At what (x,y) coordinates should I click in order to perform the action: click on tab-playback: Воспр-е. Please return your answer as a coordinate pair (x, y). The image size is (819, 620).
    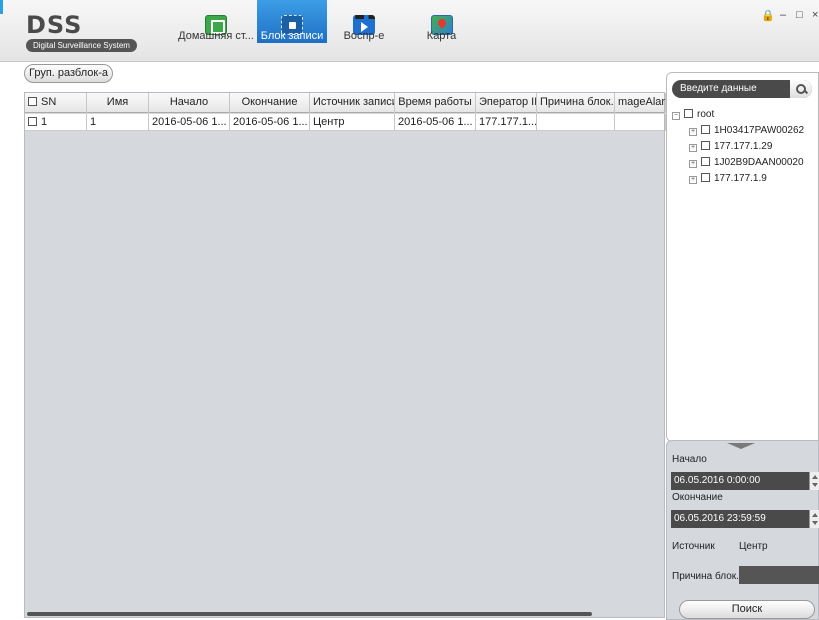
    Looking at the image, I should click on (364, 21).